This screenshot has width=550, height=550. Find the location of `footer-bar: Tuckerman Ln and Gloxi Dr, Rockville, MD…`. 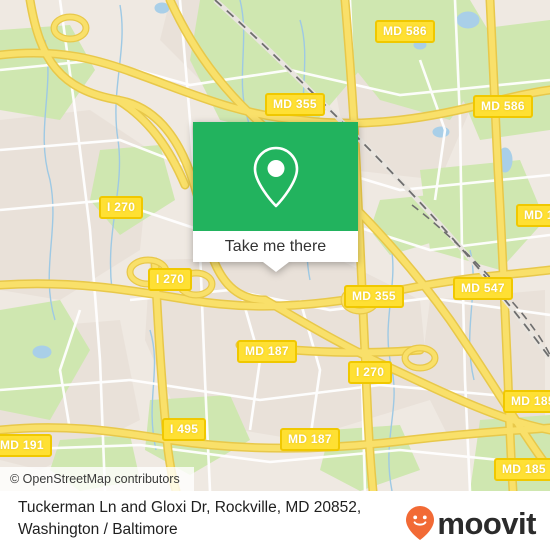

footer-bar: Tuckerman Ln and Gloxi Dr, Rockville, MD… is located at coordinates (275, 520).